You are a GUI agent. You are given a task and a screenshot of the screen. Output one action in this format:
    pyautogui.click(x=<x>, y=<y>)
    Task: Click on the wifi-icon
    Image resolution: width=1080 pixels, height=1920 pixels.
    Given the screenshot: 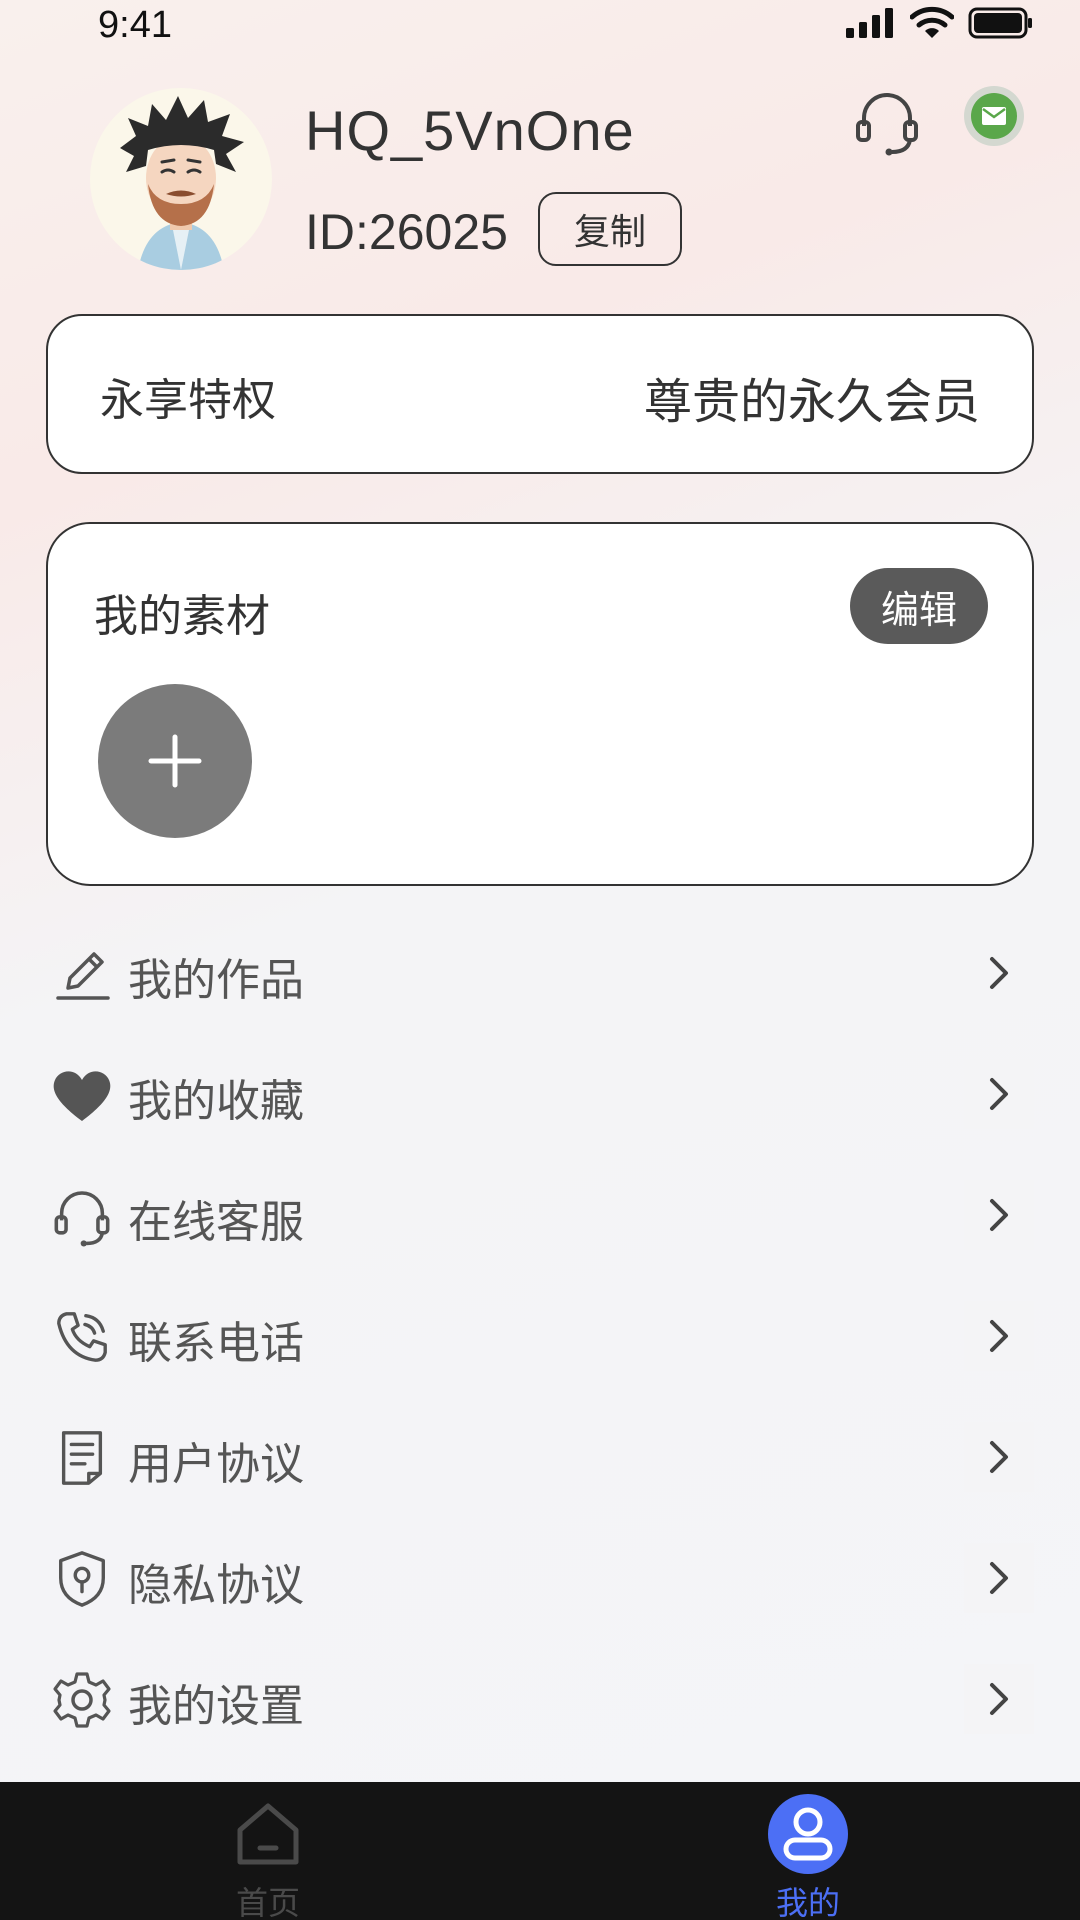 What is the action you would take?
    pyautogui.click(x=932, y=22)
    